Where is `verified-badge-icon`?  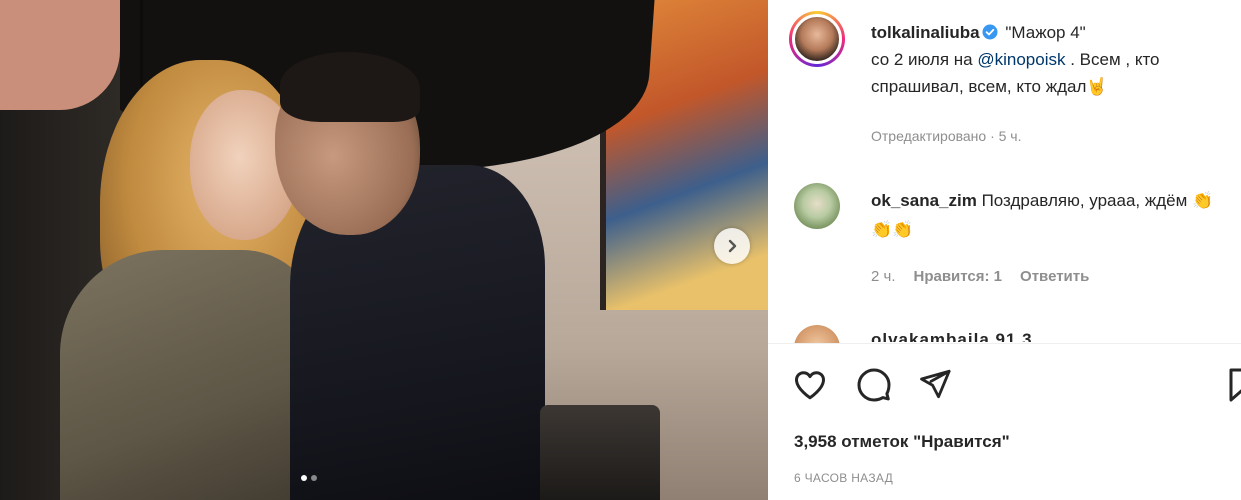
verified-badge-icon is located at coordinates (990, 32).